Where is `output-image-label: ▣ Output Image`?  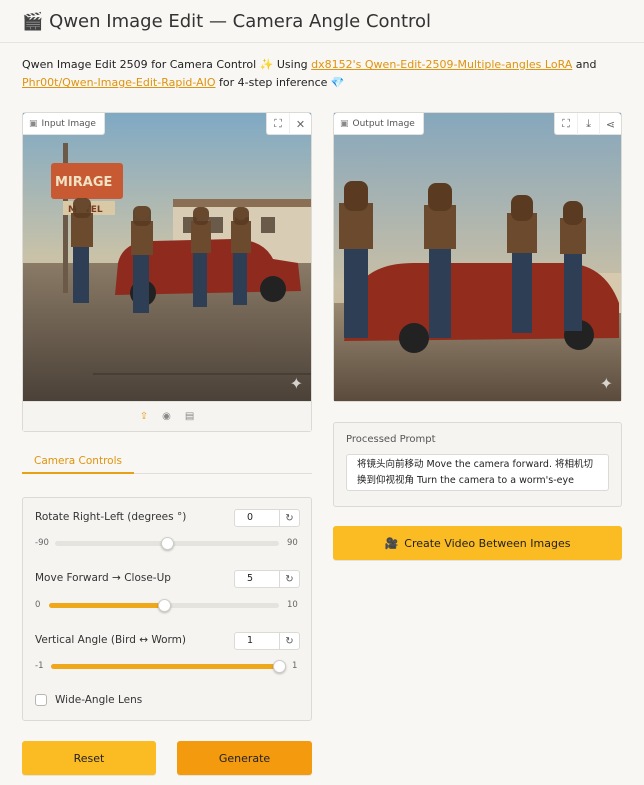
output-image-label: ▣ Output Image is located at coordinates (379, 124).